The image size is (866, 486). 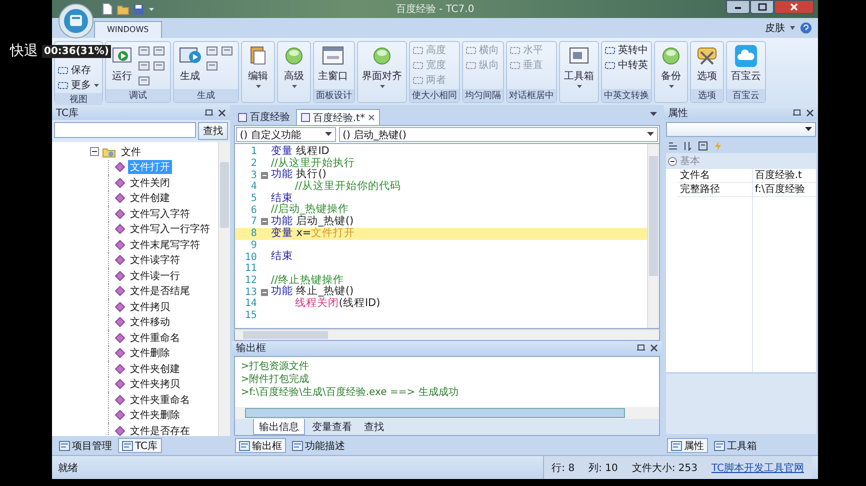 I want to click on output-tab: 查找, so click(x=373, y=427).